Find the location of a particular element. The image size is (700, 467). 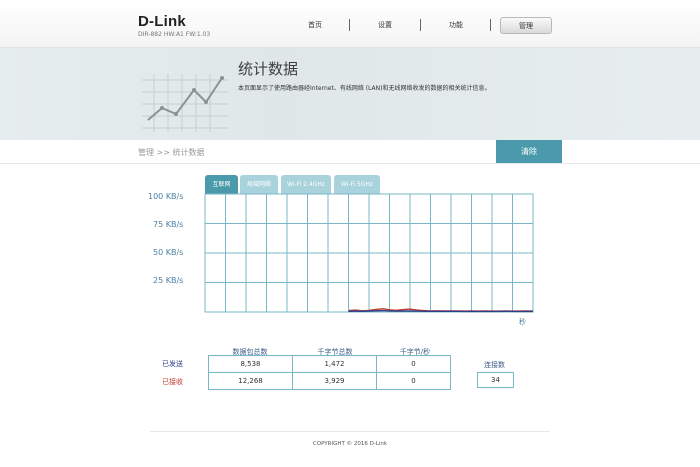

y-tick-label: 25 KB/s is located at coordinates (168, 280).